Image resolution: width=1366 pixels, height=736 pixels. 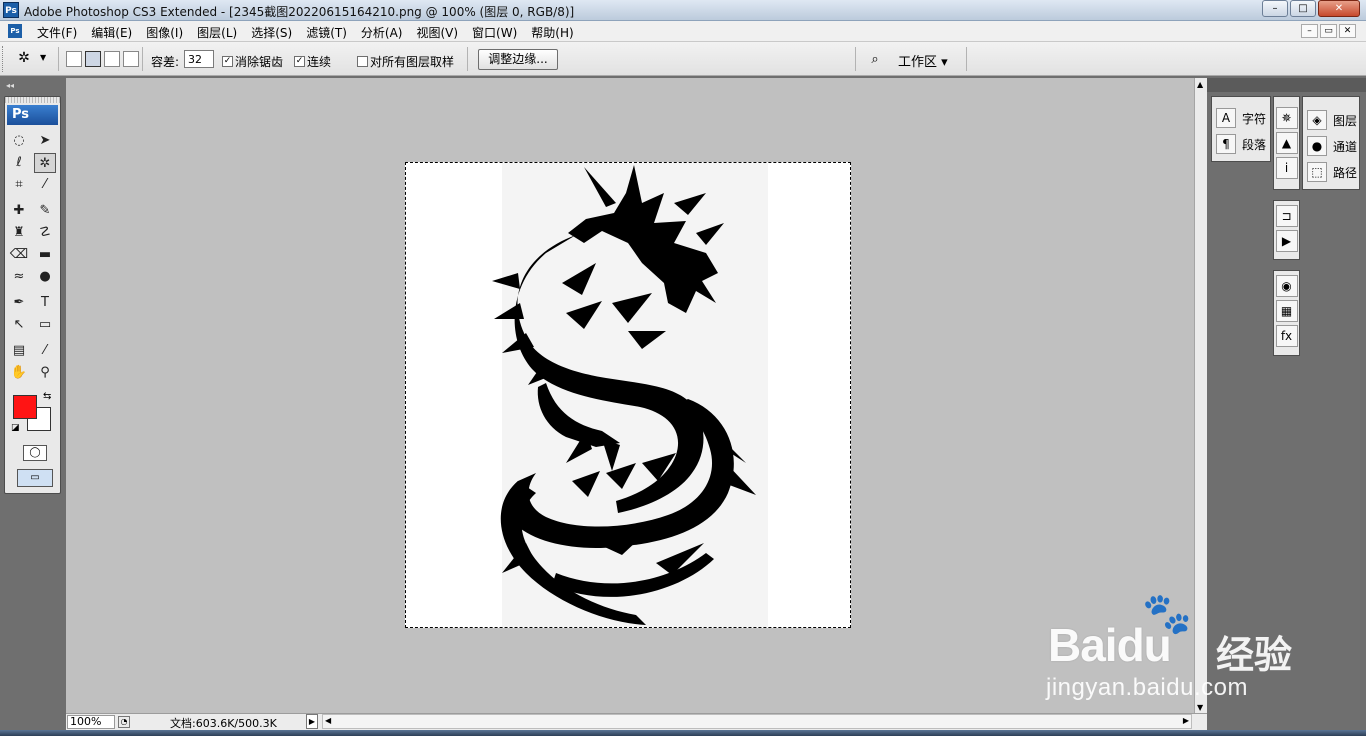 I want to click on notes-tool-icon: ▤, so click(x=19, y=351).